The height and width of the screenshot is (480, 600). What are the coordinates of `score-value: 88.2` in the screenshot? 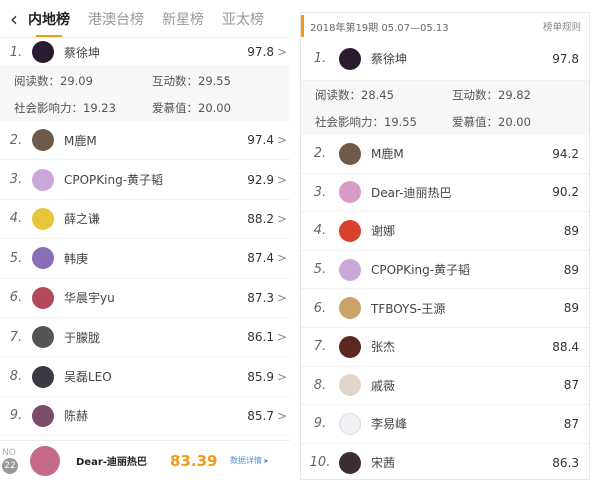 It's located at (260, 218).